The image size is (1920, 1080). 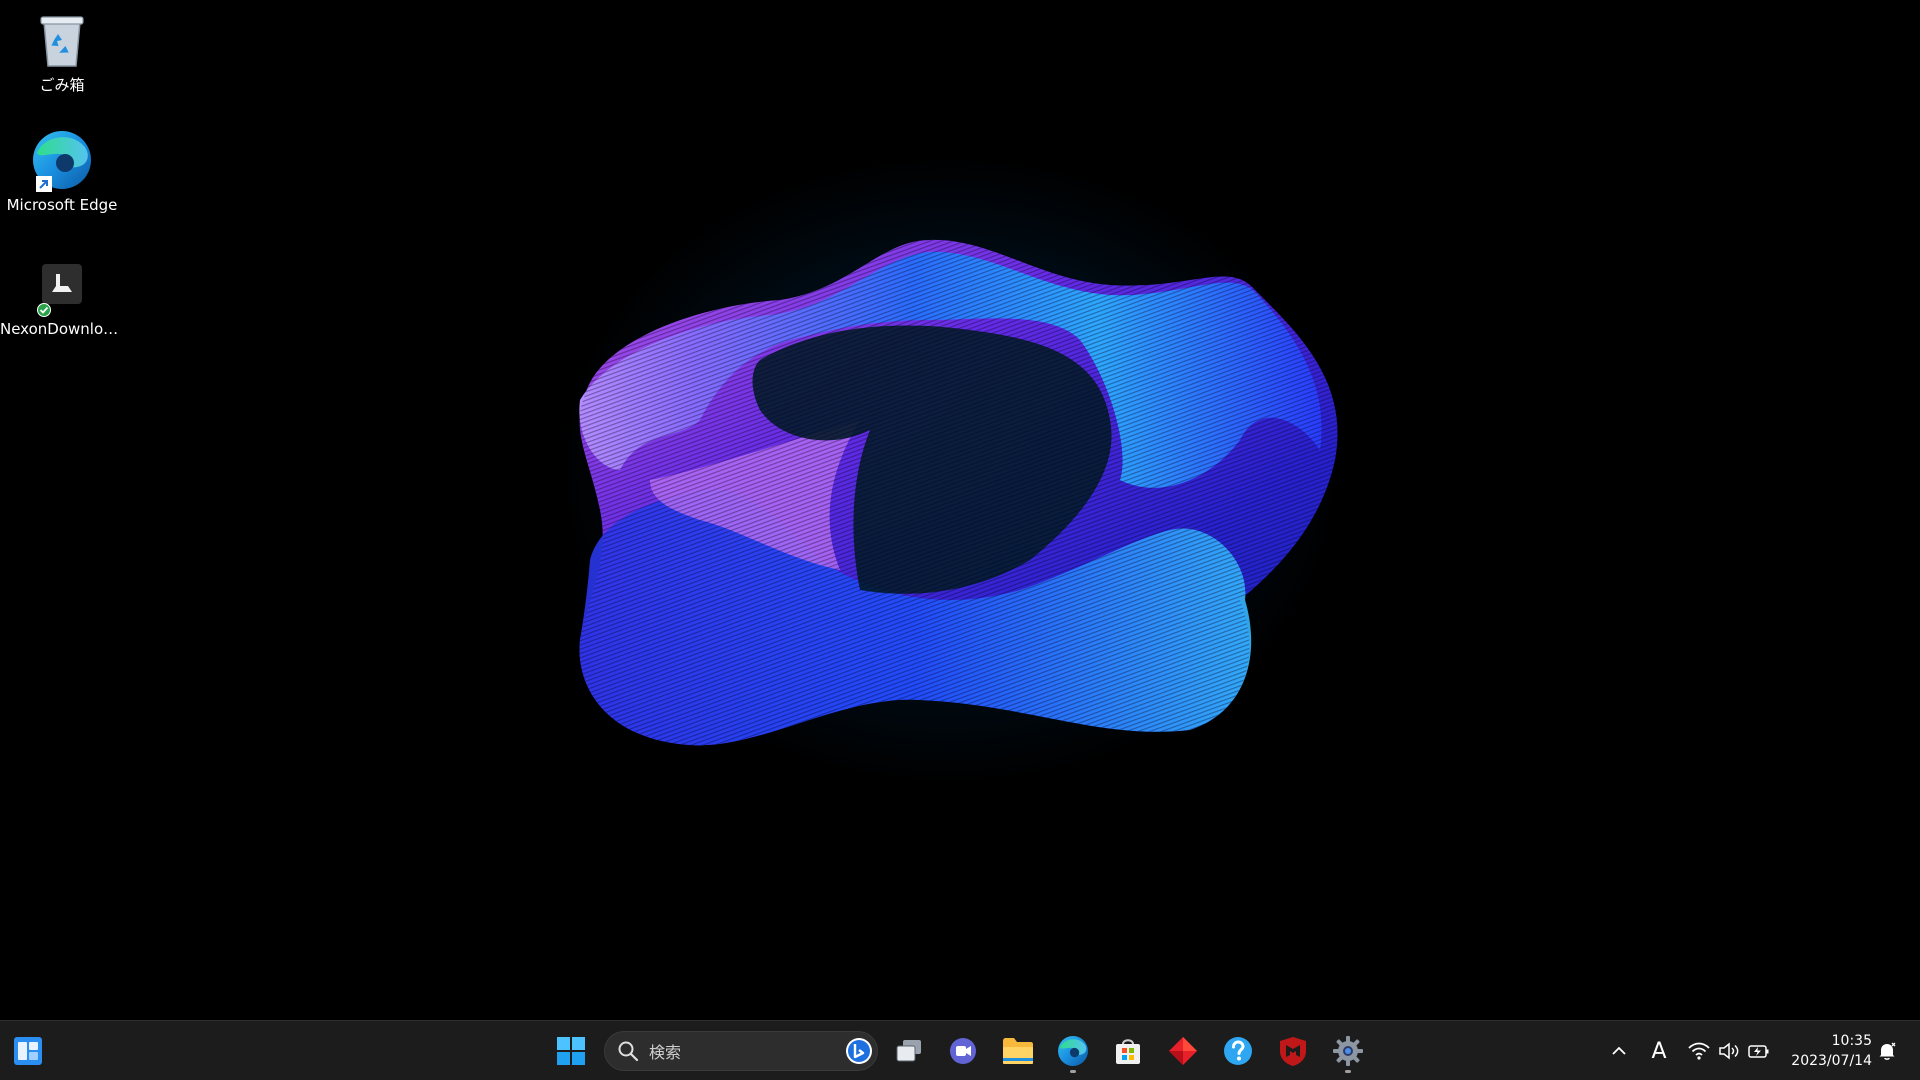 I want to click on wifi-icon, so click(x=1699, y=1051).